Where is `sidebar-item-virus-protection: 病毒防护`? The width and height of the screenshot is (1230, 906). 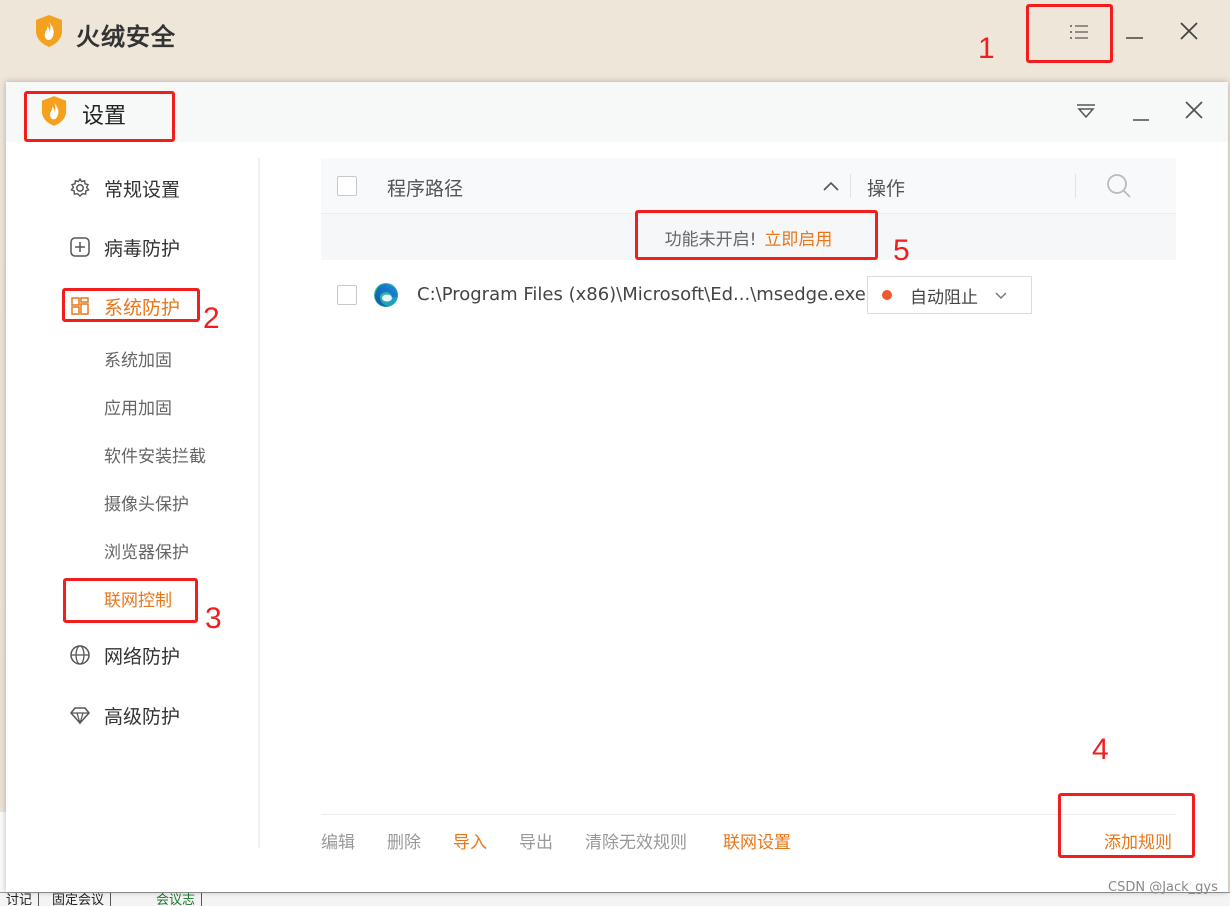
sidebar-item-virus-protection: 病毒防护 is located at coordinates (124, 247).